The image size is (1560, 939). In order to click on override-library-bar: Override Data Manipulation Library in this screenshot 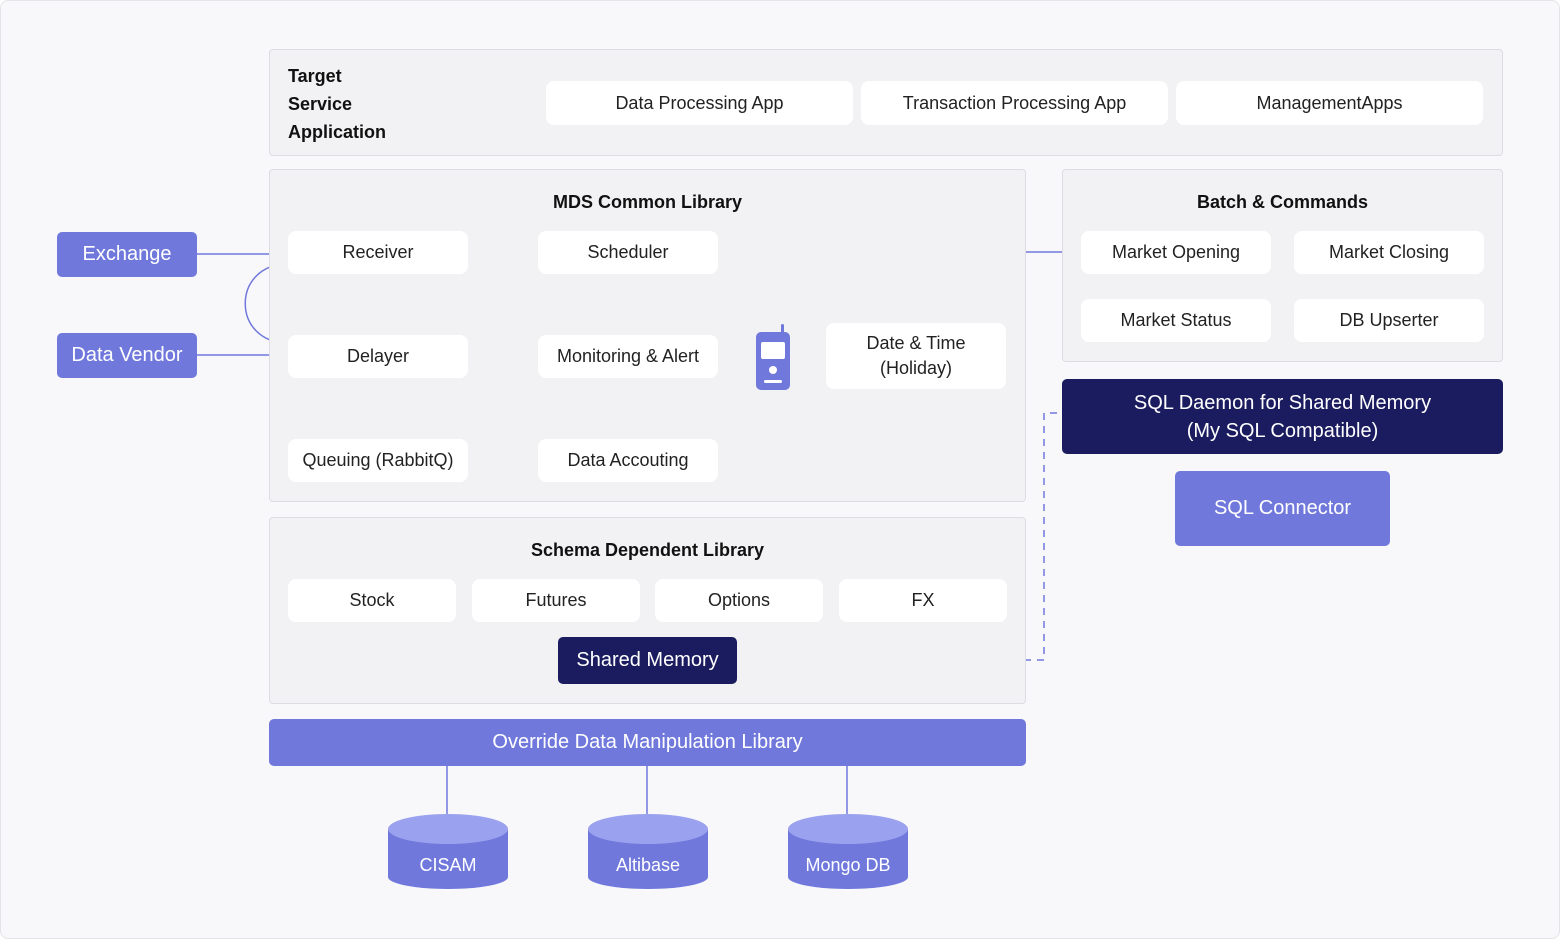, I will do `click(647, 742)`.